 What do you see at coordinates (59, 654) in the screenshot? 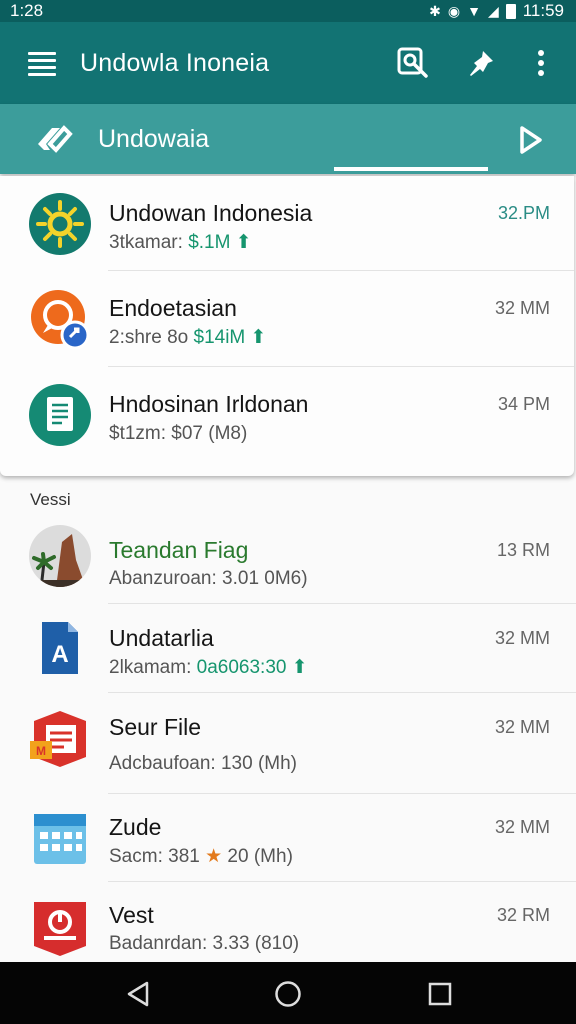
I see `svg-text: A` at bounding box center [59, 654].